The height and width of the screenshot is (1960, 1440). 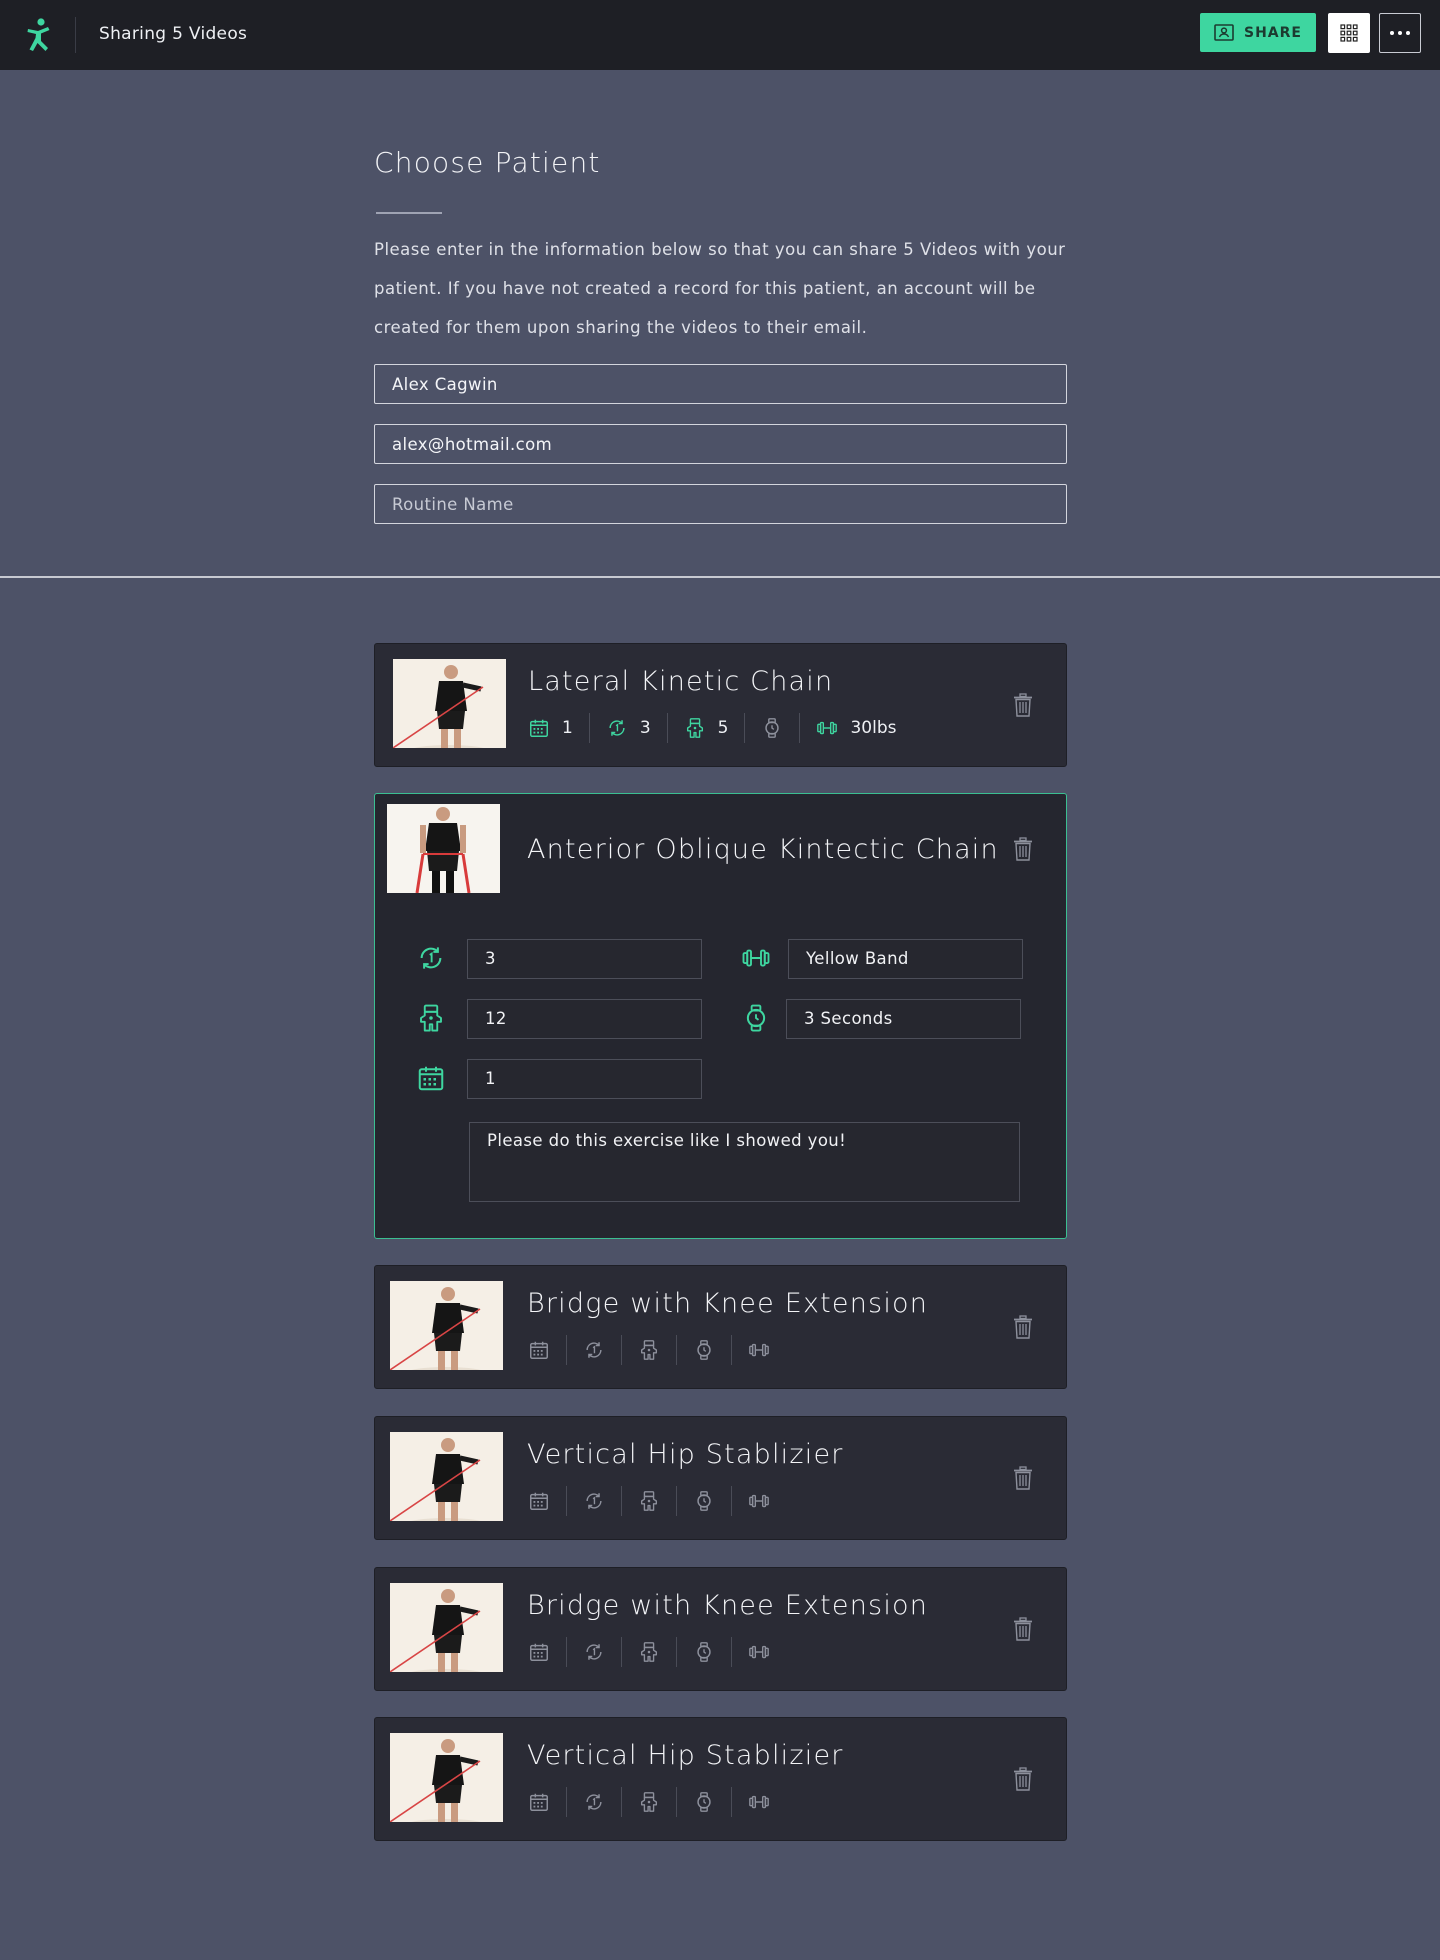 I want to click on more-options-button, so click(x=1400, y=33).